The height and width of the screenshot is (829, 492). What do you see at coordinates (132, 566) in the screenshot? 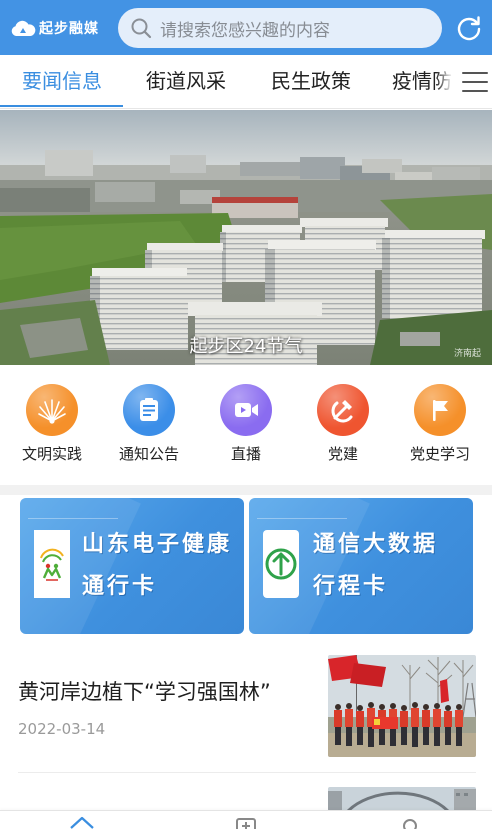
I see `health-pass-banner: 山东电子健康 通行卡` at bounding box center [132, 566].